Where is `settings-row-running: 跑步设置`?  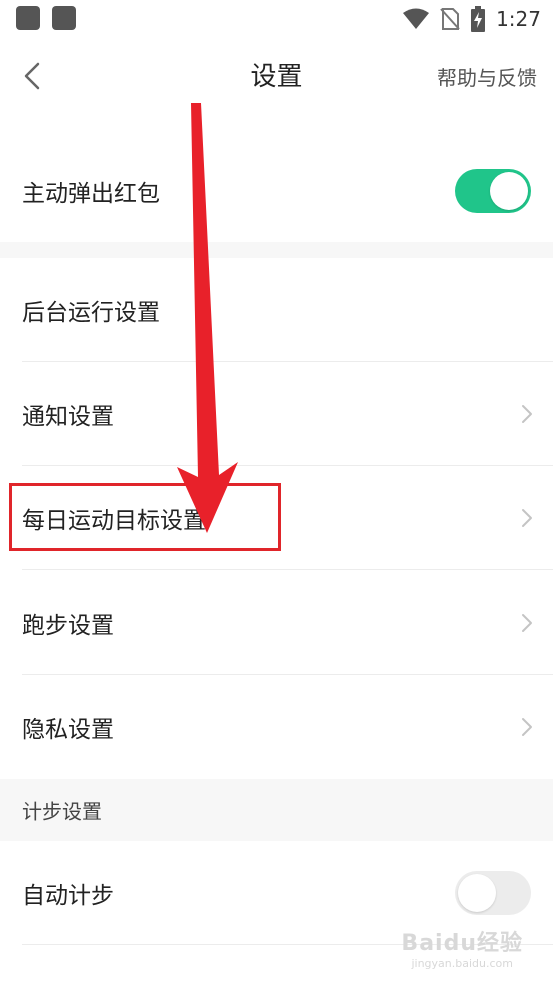 settings-row-running: 跑步设置 is located at coordinates (276, 622).